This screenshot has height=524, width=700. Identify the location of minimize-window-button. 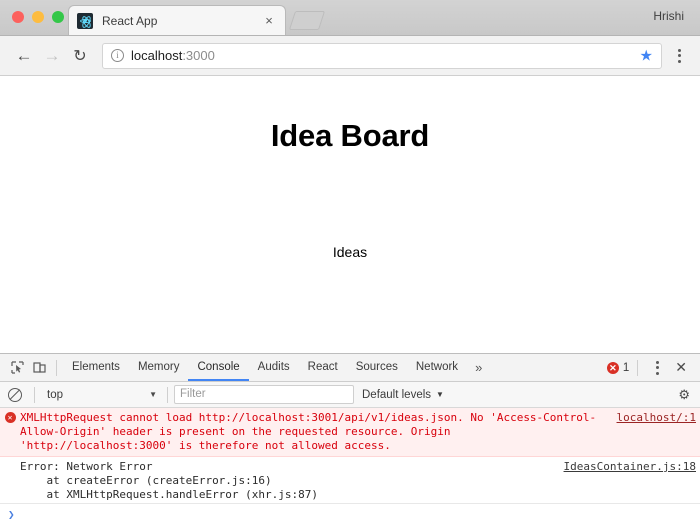
(38, 17).